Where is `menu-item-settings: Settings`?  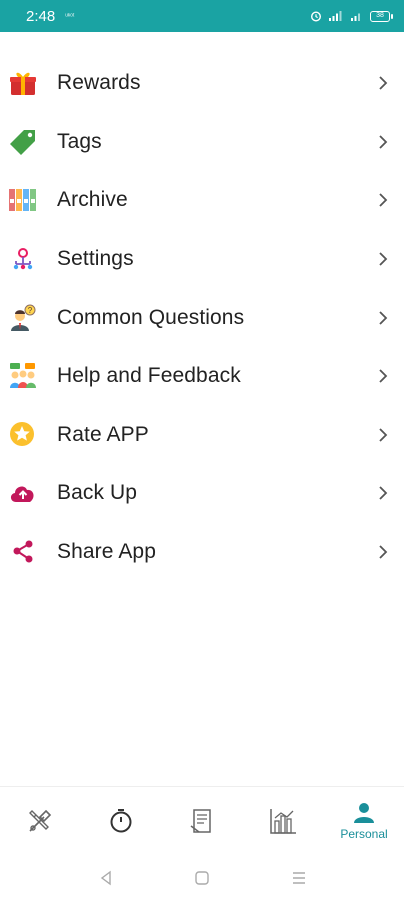
menu-item-settings: Settings is located at coordinates (202, 259).